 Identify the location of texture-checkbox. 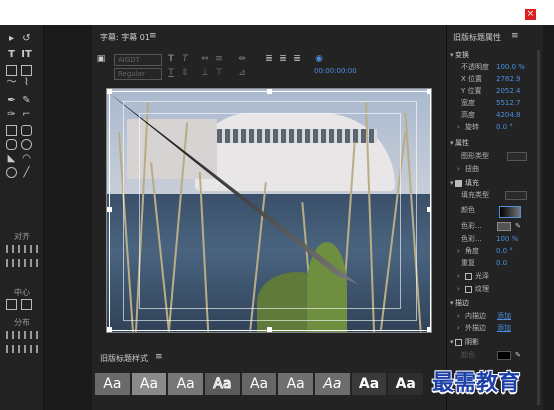
(468, 289).